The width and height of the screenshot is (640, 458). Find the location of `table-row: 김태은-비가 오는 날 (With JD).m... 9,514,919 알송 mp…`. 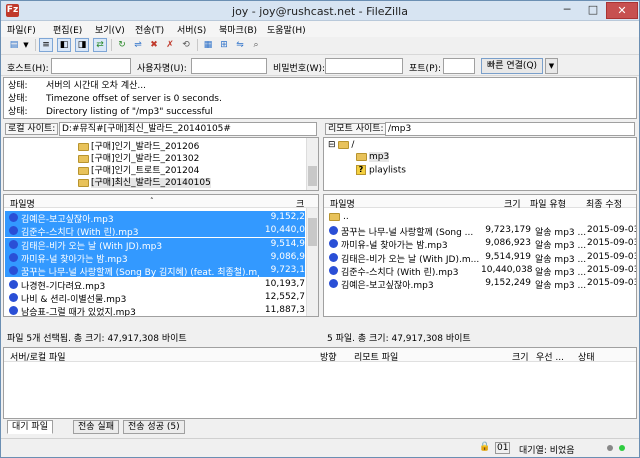

table-row: 김태은-비가 오는 날 (With JD).m... 9,514,919 알송 mp… is located at coordinates (480, 258).